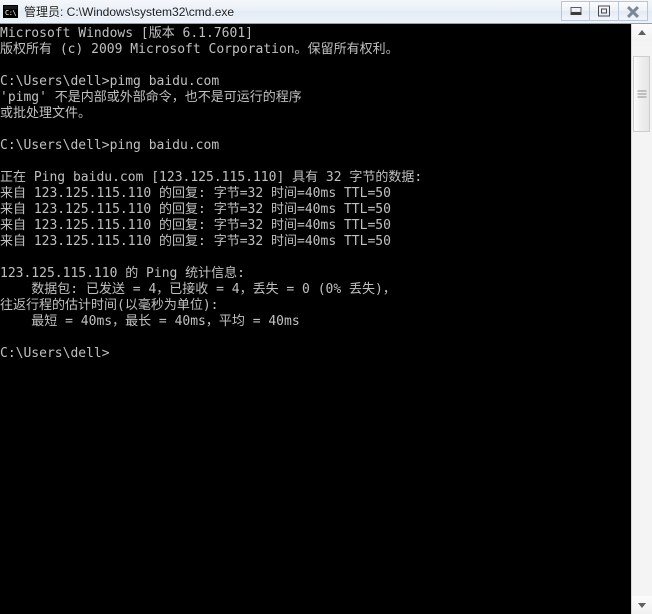 The width and height of the screenshot is (652, 614). I want to click on minimize-icon, so click(575, 11).